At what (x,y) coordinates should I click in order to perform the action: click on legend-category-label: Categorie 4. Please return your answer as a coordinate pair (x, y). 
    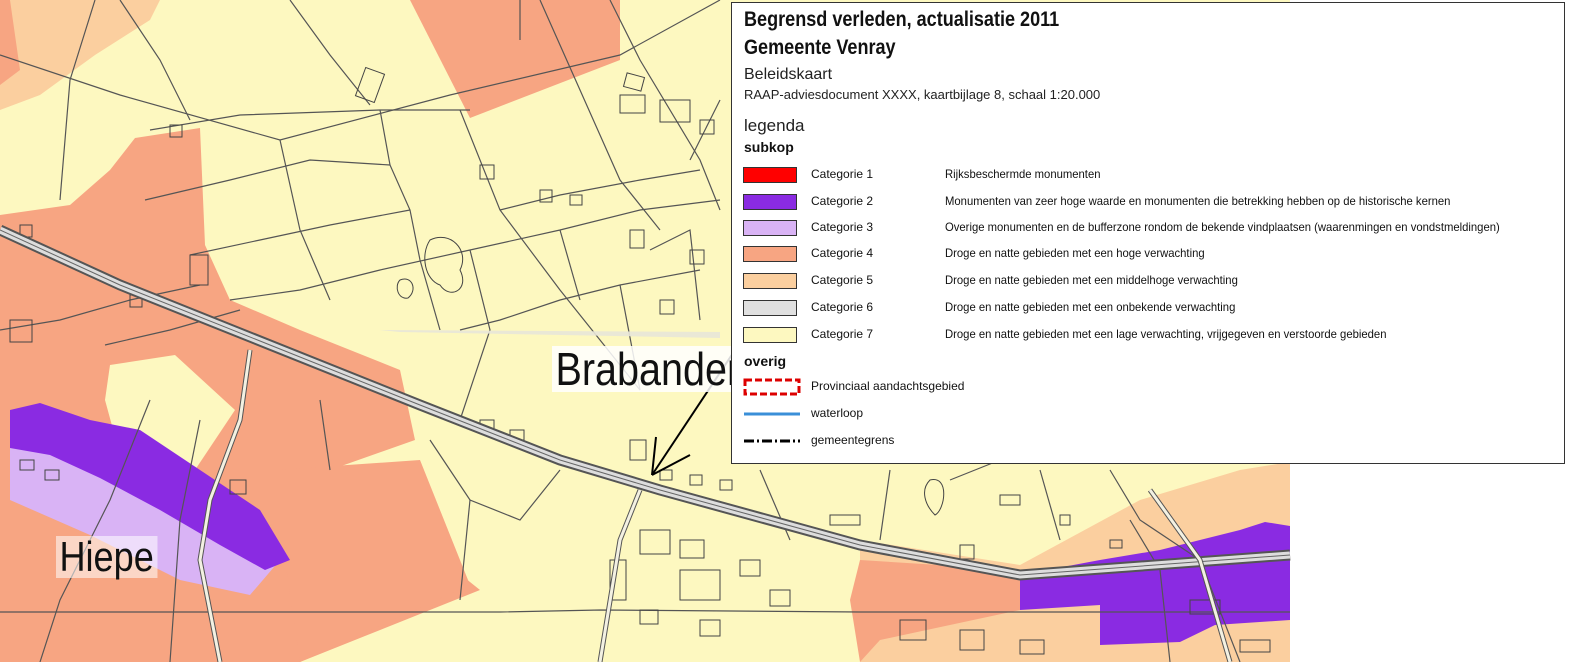
    Looking at the image, I should click on (842, 253).